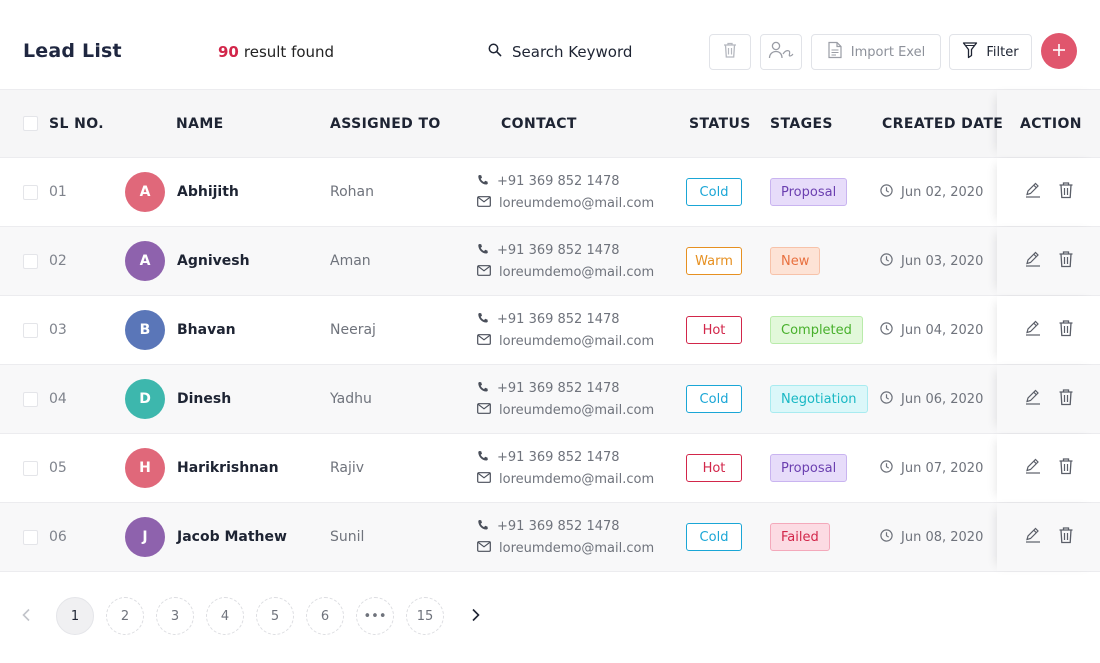 The image size is (1100, 663). Describe the element at coordinates (809, 468) in the screenshot. I see `stage-cell: Proposal` at that location.